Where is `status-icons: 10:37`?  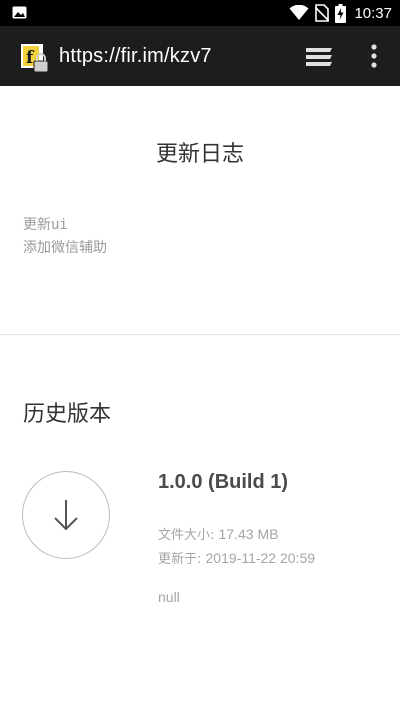
status-icons: 10:37 is located at coordinates (340, 13).